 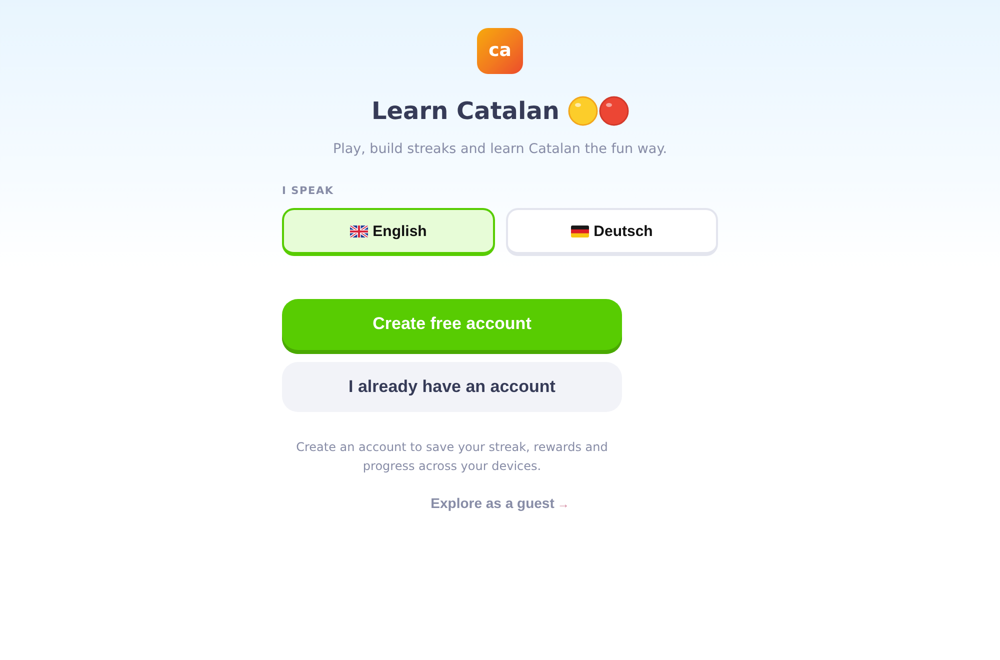 I want to click on language-option: Deutsch, so click(x=612, y=232).